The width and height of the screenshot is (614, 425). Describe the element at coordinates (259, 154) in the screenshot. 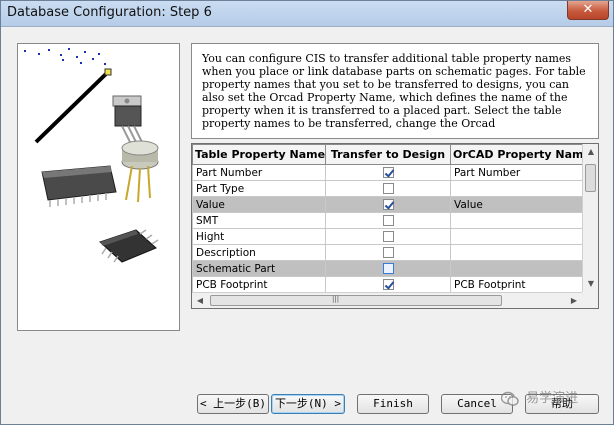

I see `column-header-table-property-name: Table Property Name` at that location.